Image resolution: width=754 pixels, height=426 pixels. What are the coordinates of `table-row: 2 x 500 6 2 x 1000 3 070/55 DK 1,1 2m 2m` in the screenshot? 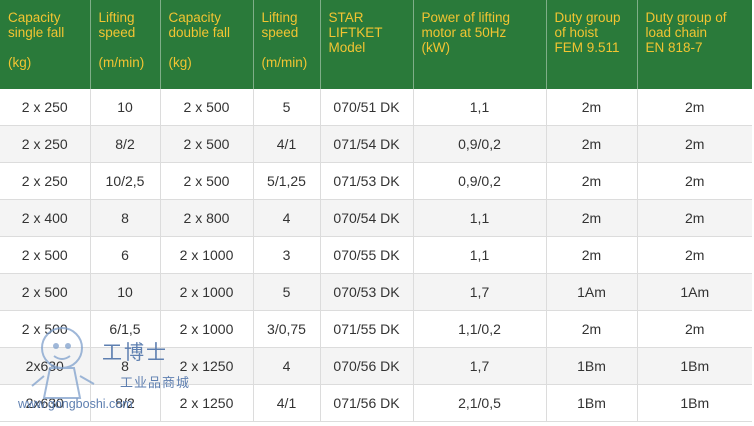 It's located at (376, 255).